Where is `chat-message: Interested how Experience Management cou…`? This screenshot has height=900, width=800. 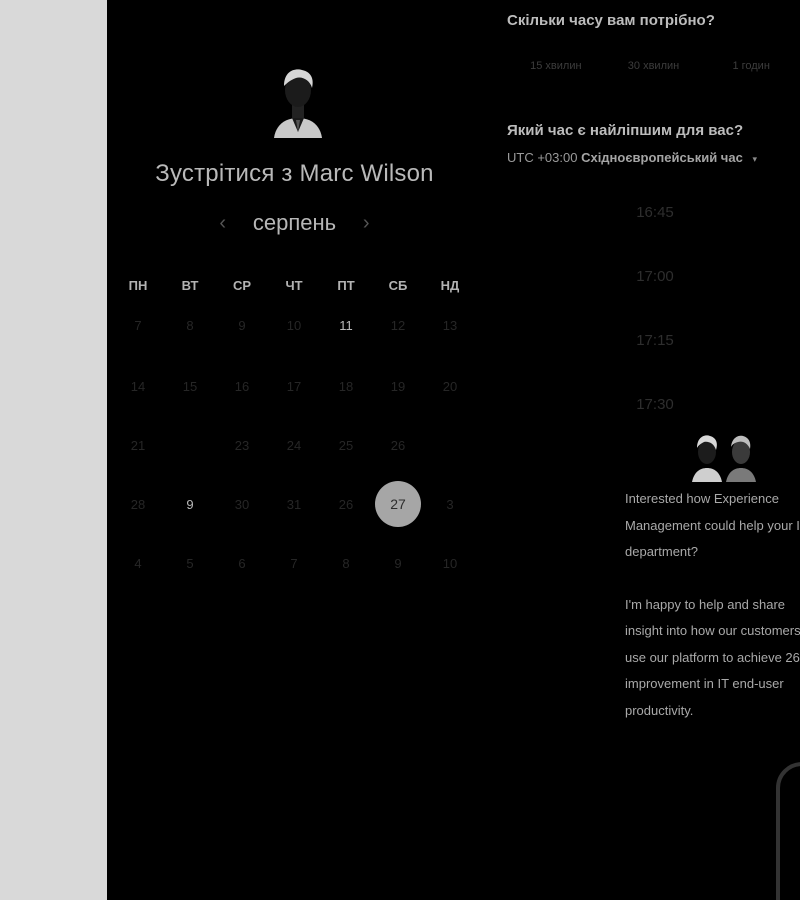
chat-message: Interested how Experience Management cou… is located at coordinates (712, 618).